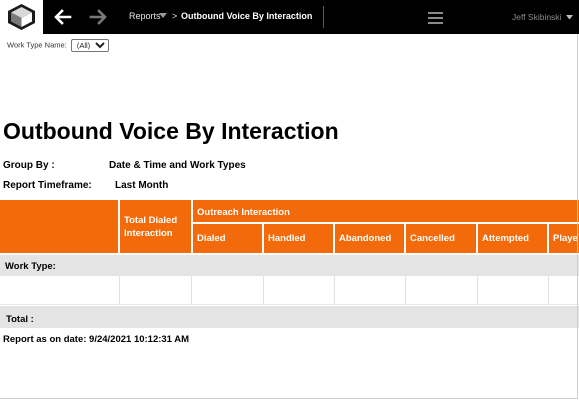  Describe the element at coordinates (20, 319) in the screenshot. I see `total-row-label: Total :` at that location.